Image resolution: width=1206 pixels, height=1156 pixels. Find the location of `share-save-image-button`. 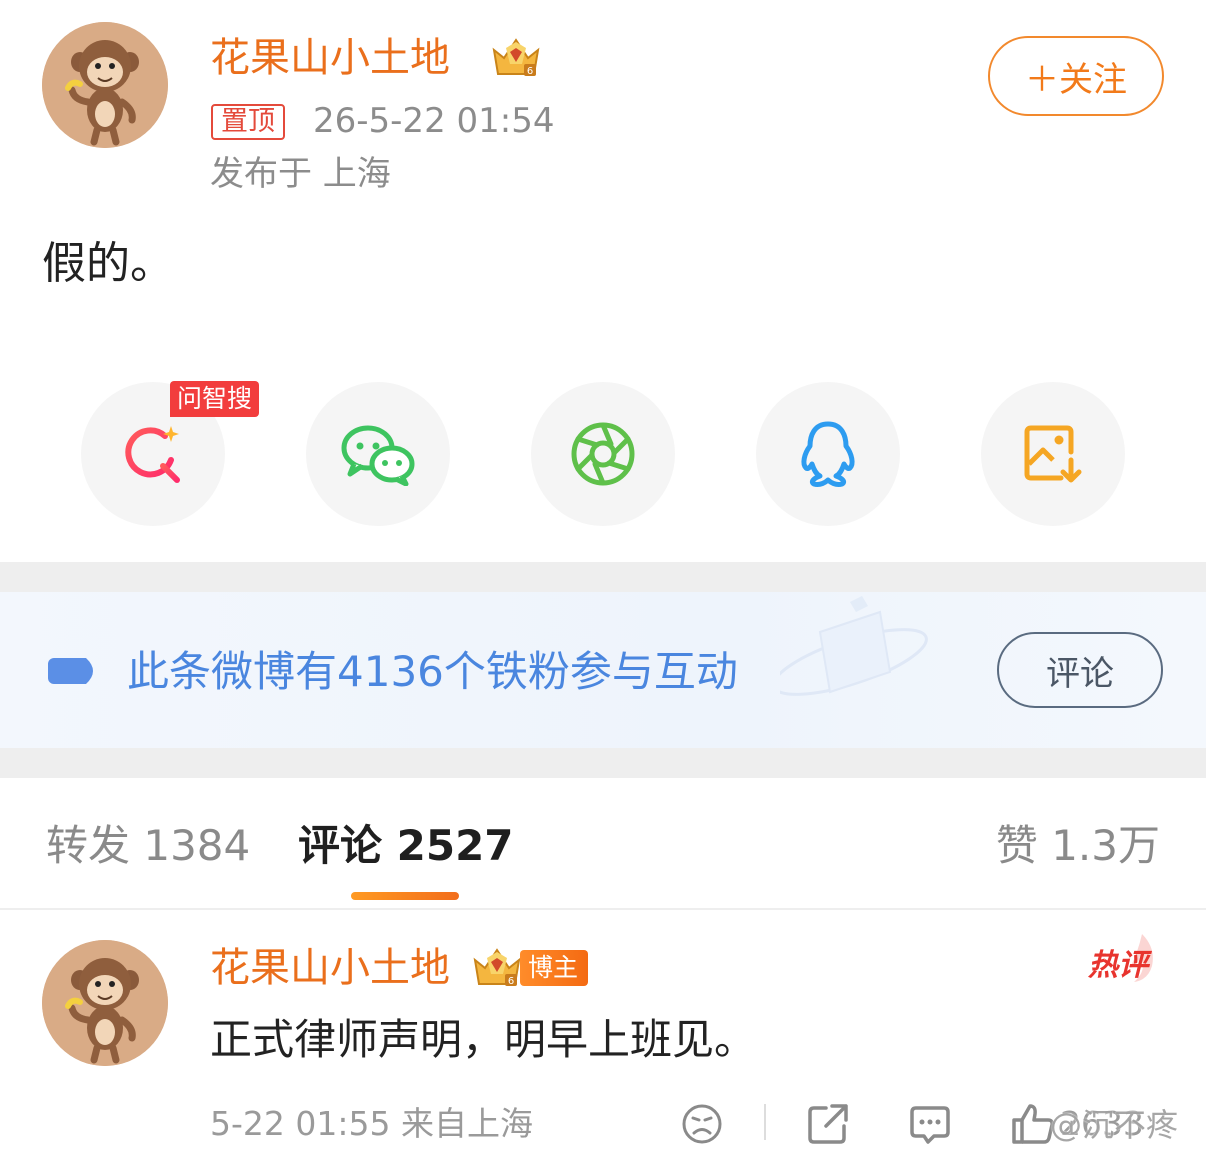

share-save-image-button is located at coordinates (1053, 454).